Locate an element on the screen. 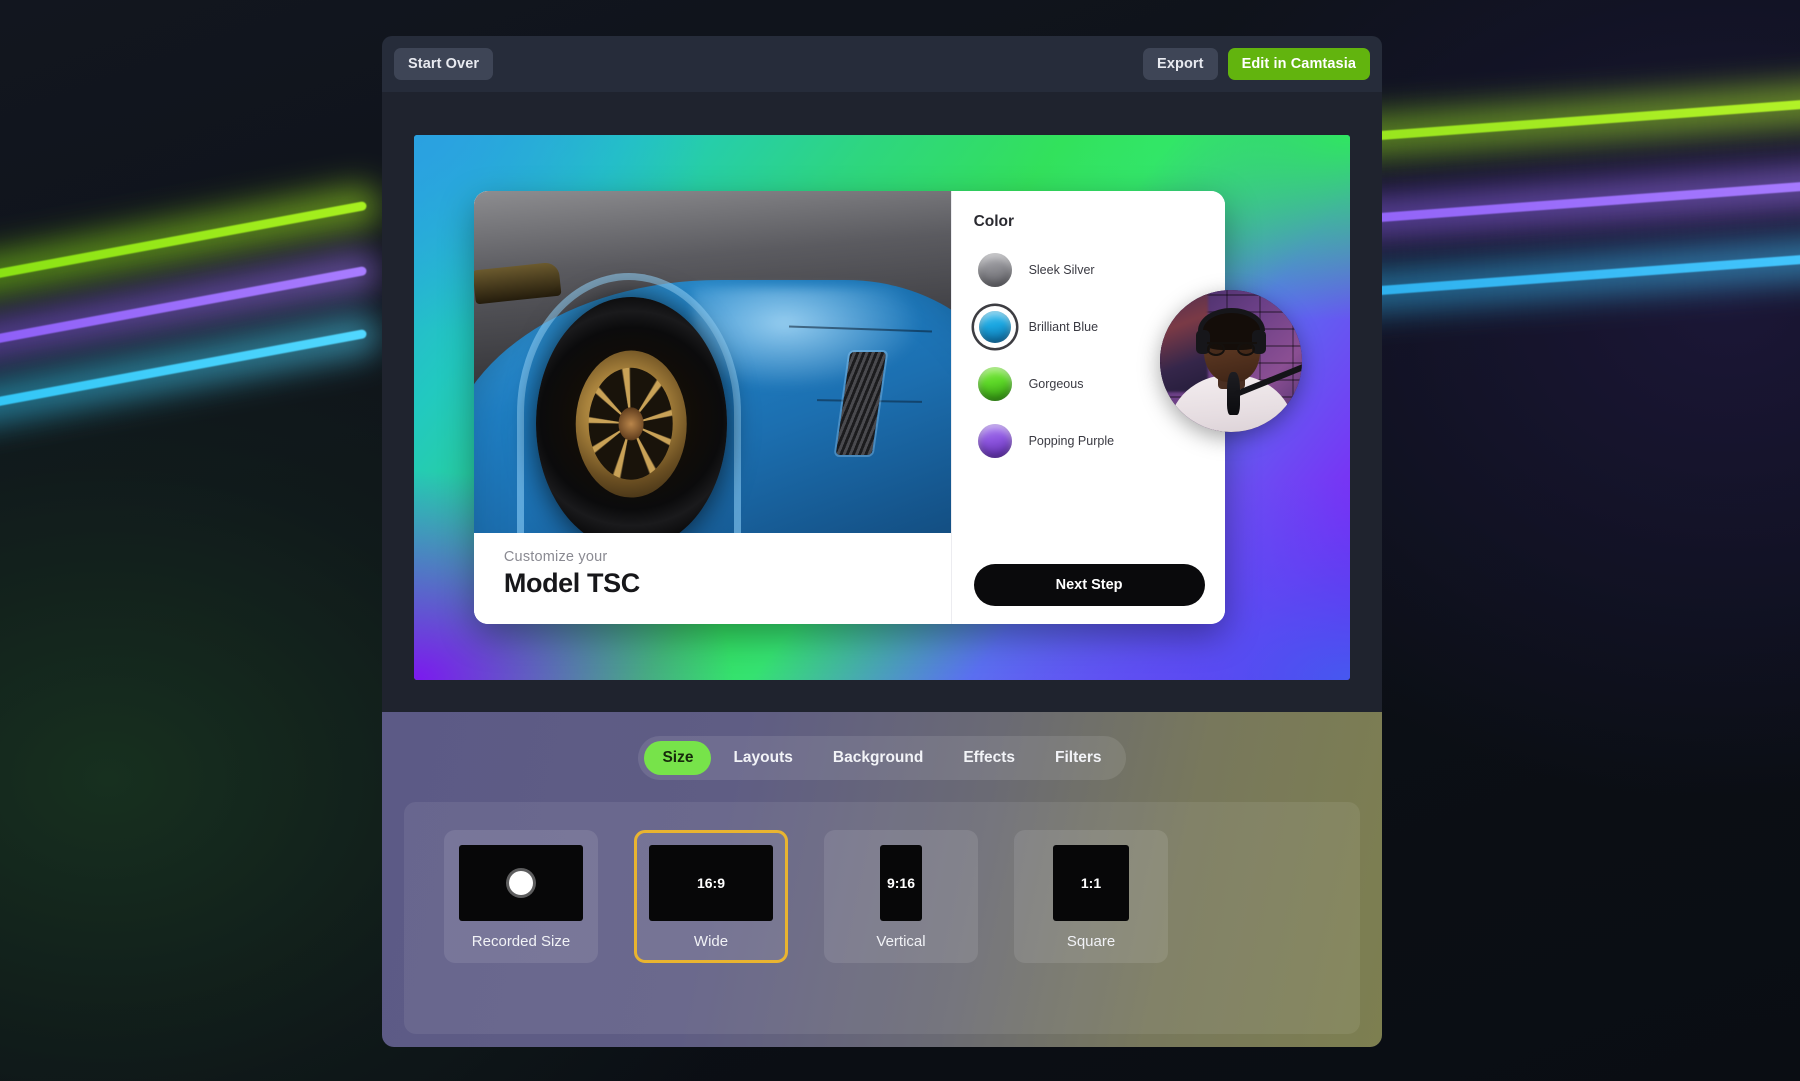 The width and height of the screenshot is (1800, 1081). sports-car-photo is located at coordinates (712, 362).